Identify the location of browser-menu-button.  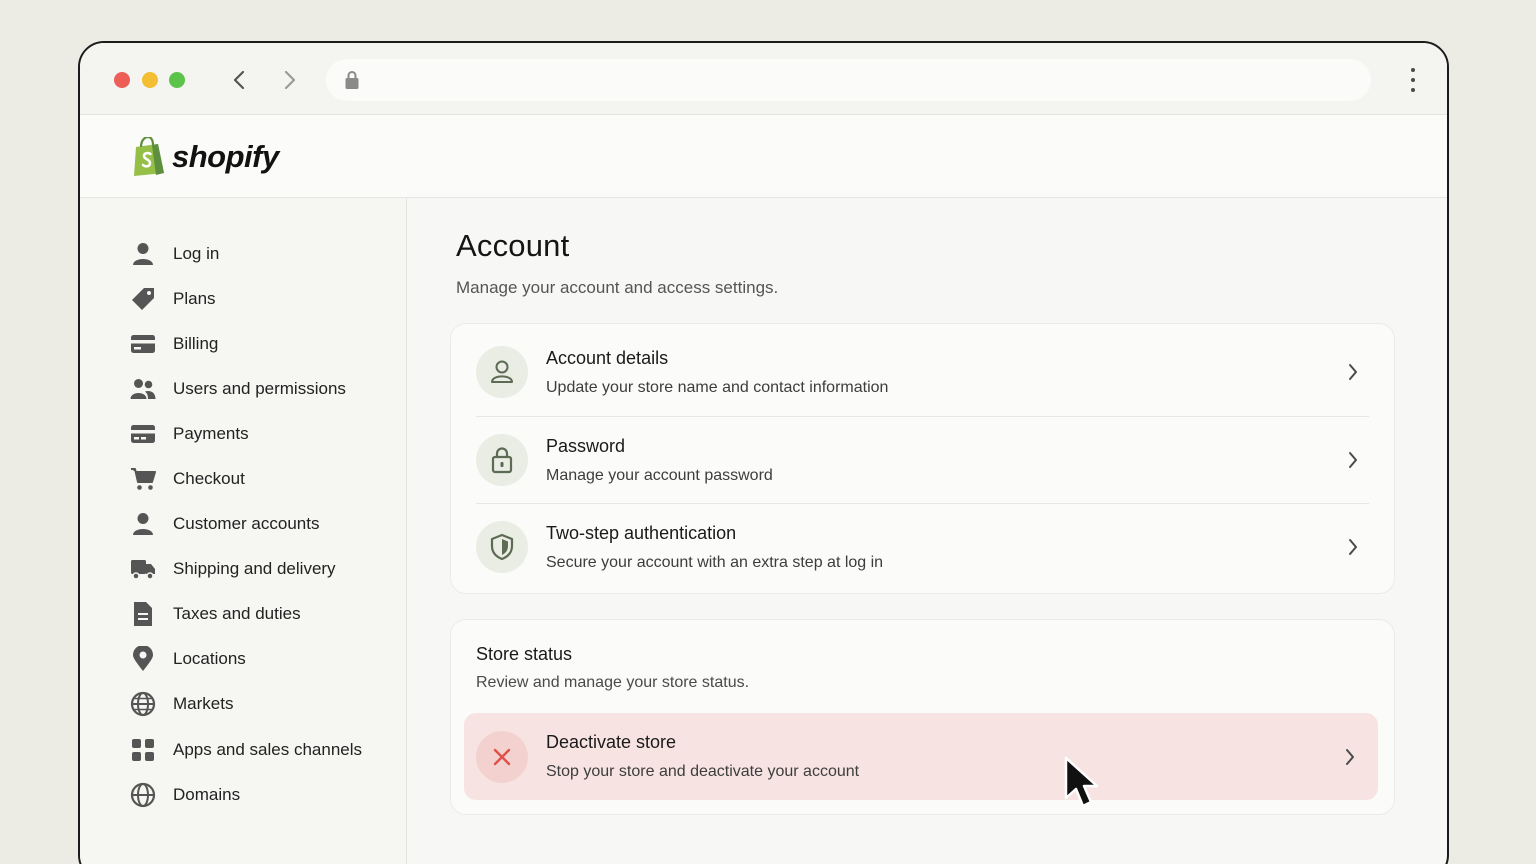
(1413, 80).